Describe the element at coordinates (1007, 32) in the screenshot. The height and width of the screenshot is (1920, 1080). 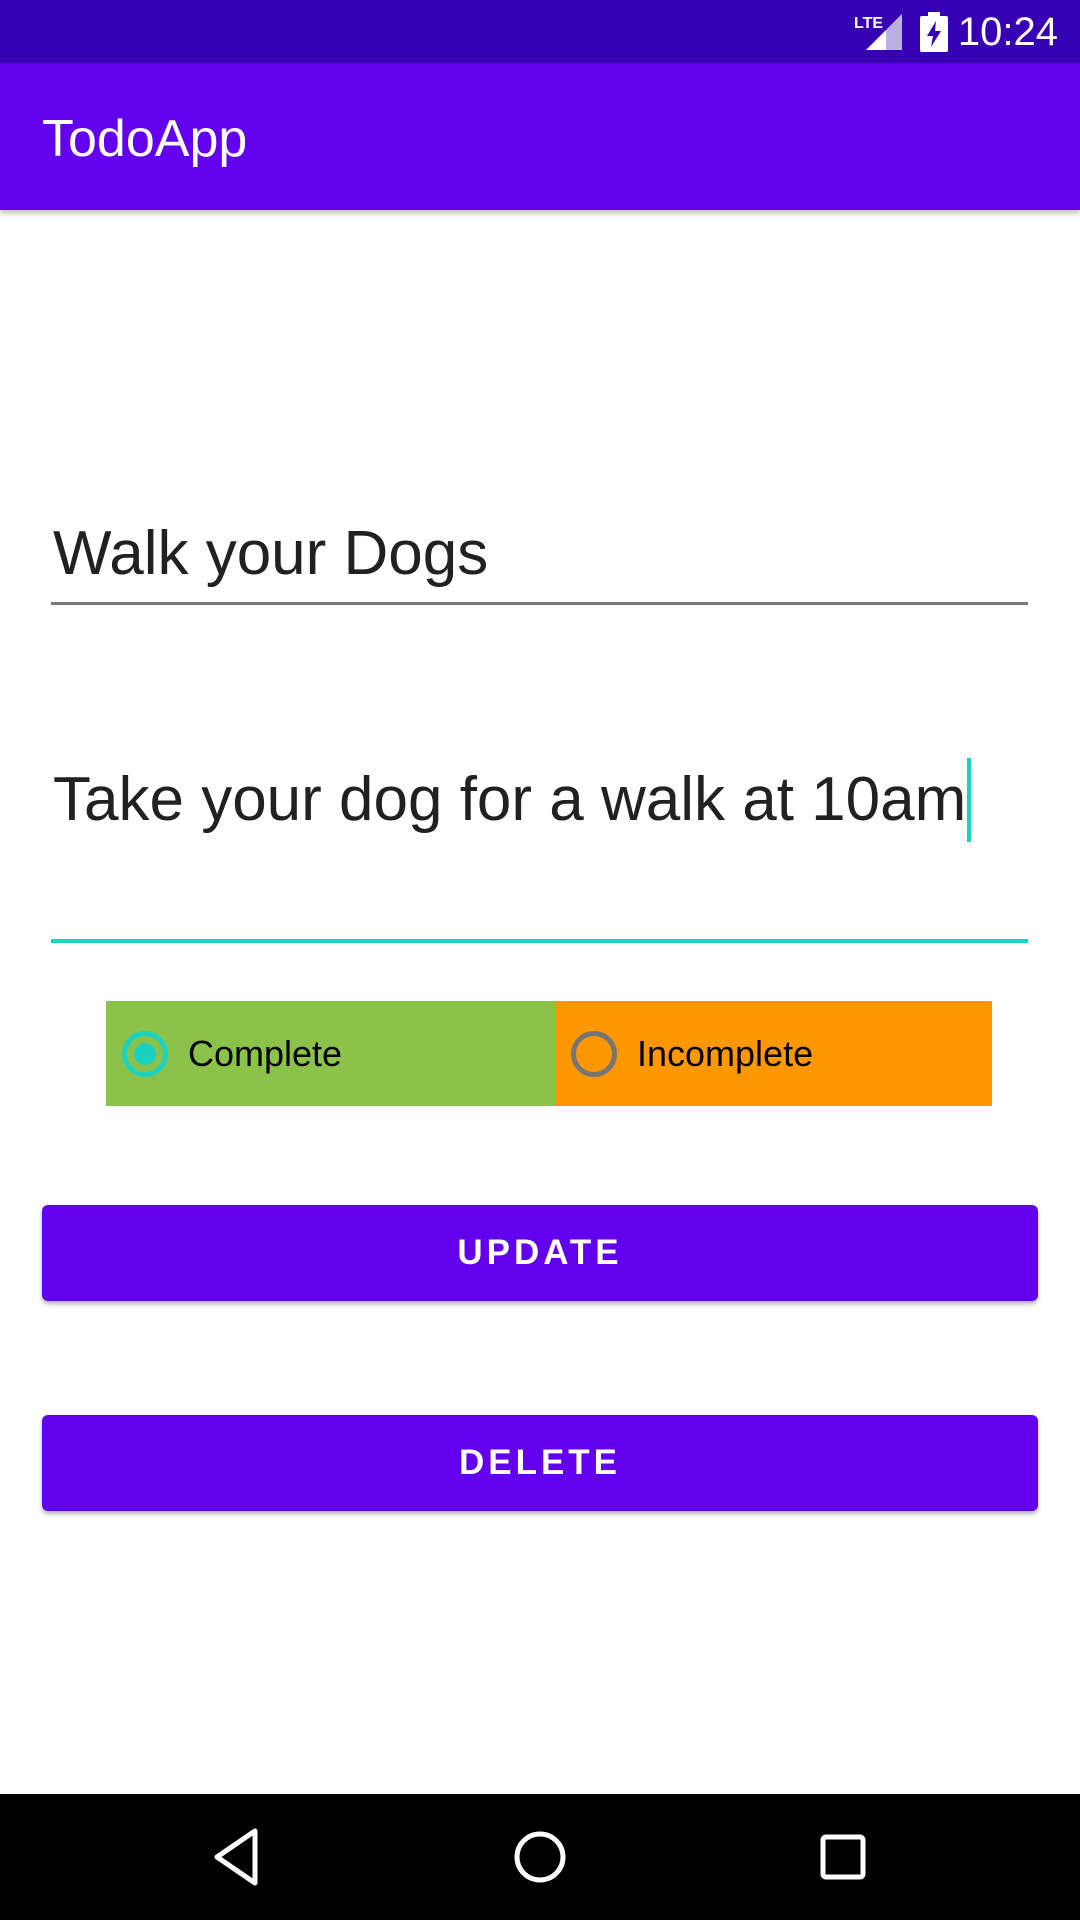
I see `status-time: 10:24` at that location.